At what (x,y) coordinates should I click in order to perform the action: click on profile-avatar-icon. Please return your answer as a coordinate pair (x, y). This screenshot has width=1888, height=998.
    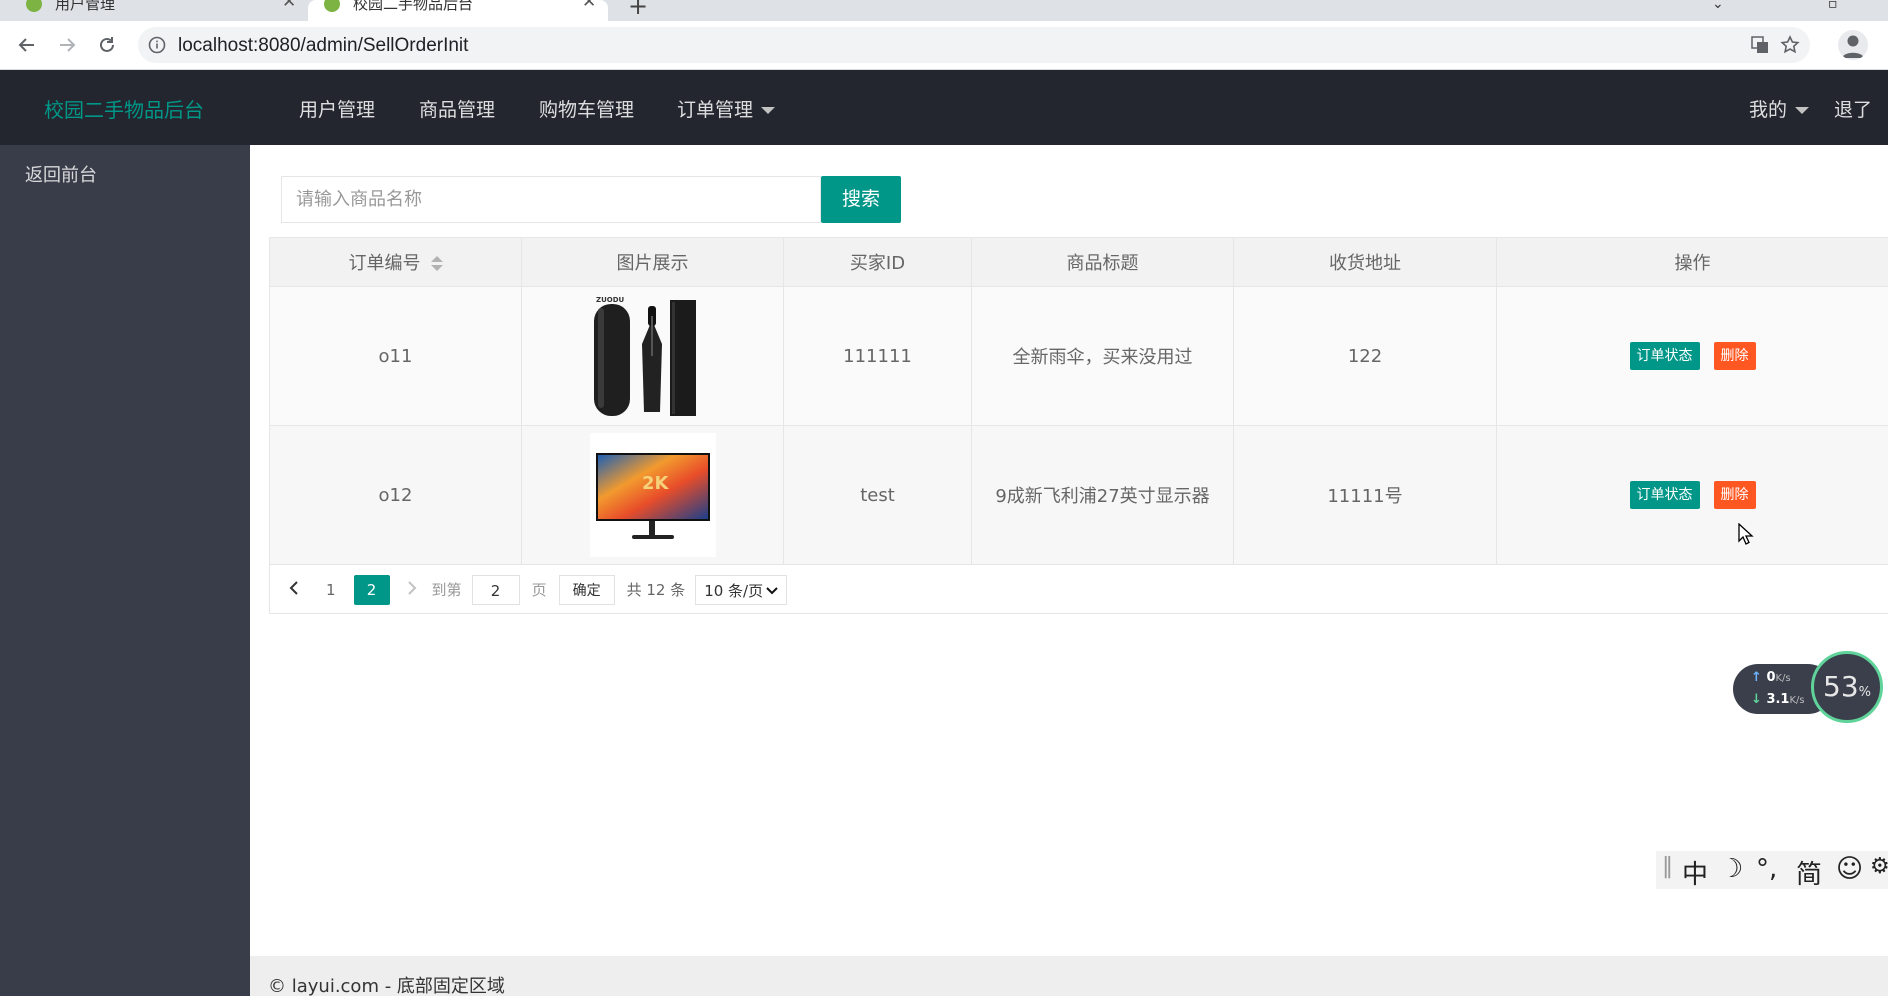
    Looking at the image, I should click on (1853, 45).